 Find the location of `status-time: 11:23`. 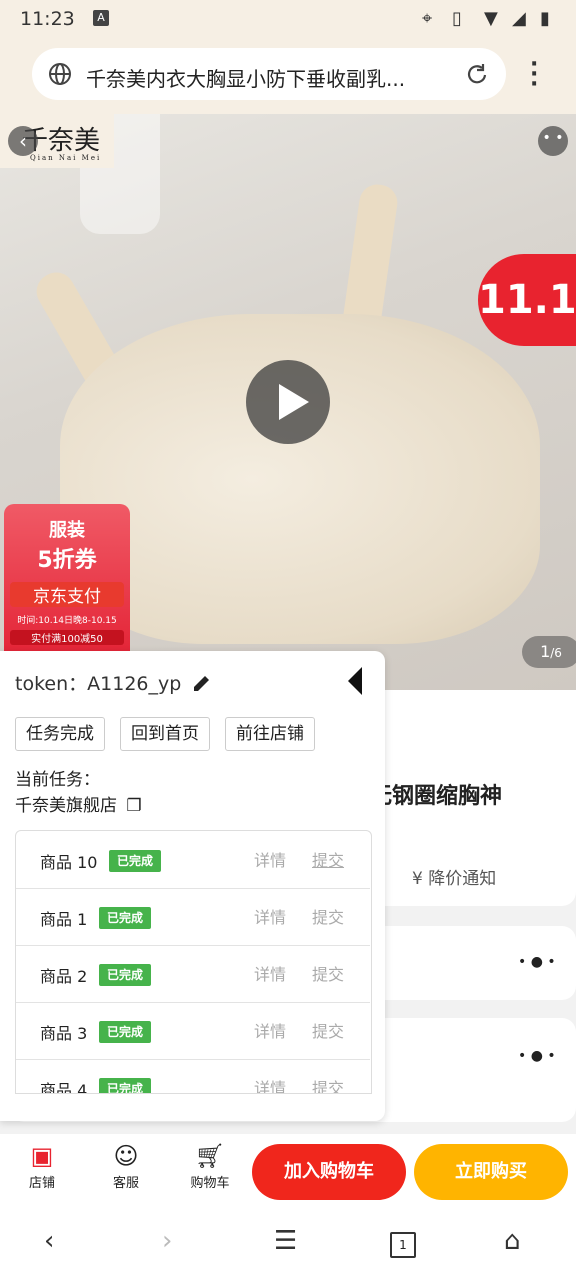

status-time: 11:23 is located at coordinates (47, 19).